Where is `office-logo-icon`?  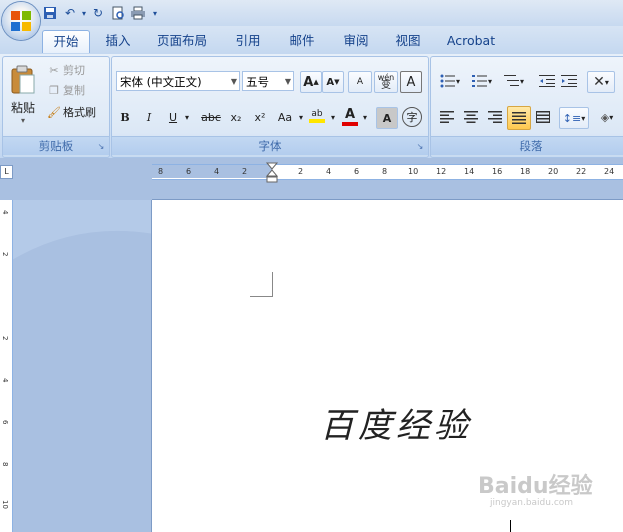 office-logo-icon is located at coordinates (21, 21).